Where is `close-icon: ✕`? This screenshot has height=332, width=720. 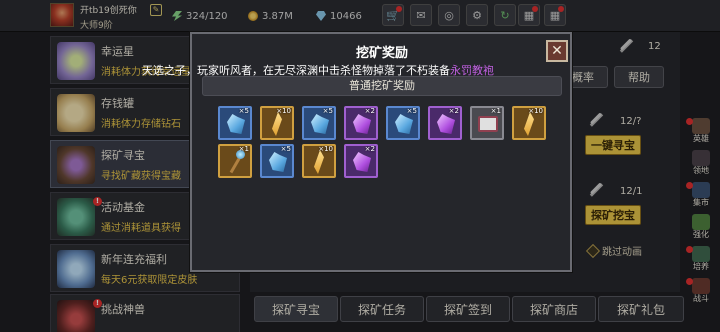 close-icon: ✕ is located at coordinates (557, 51).